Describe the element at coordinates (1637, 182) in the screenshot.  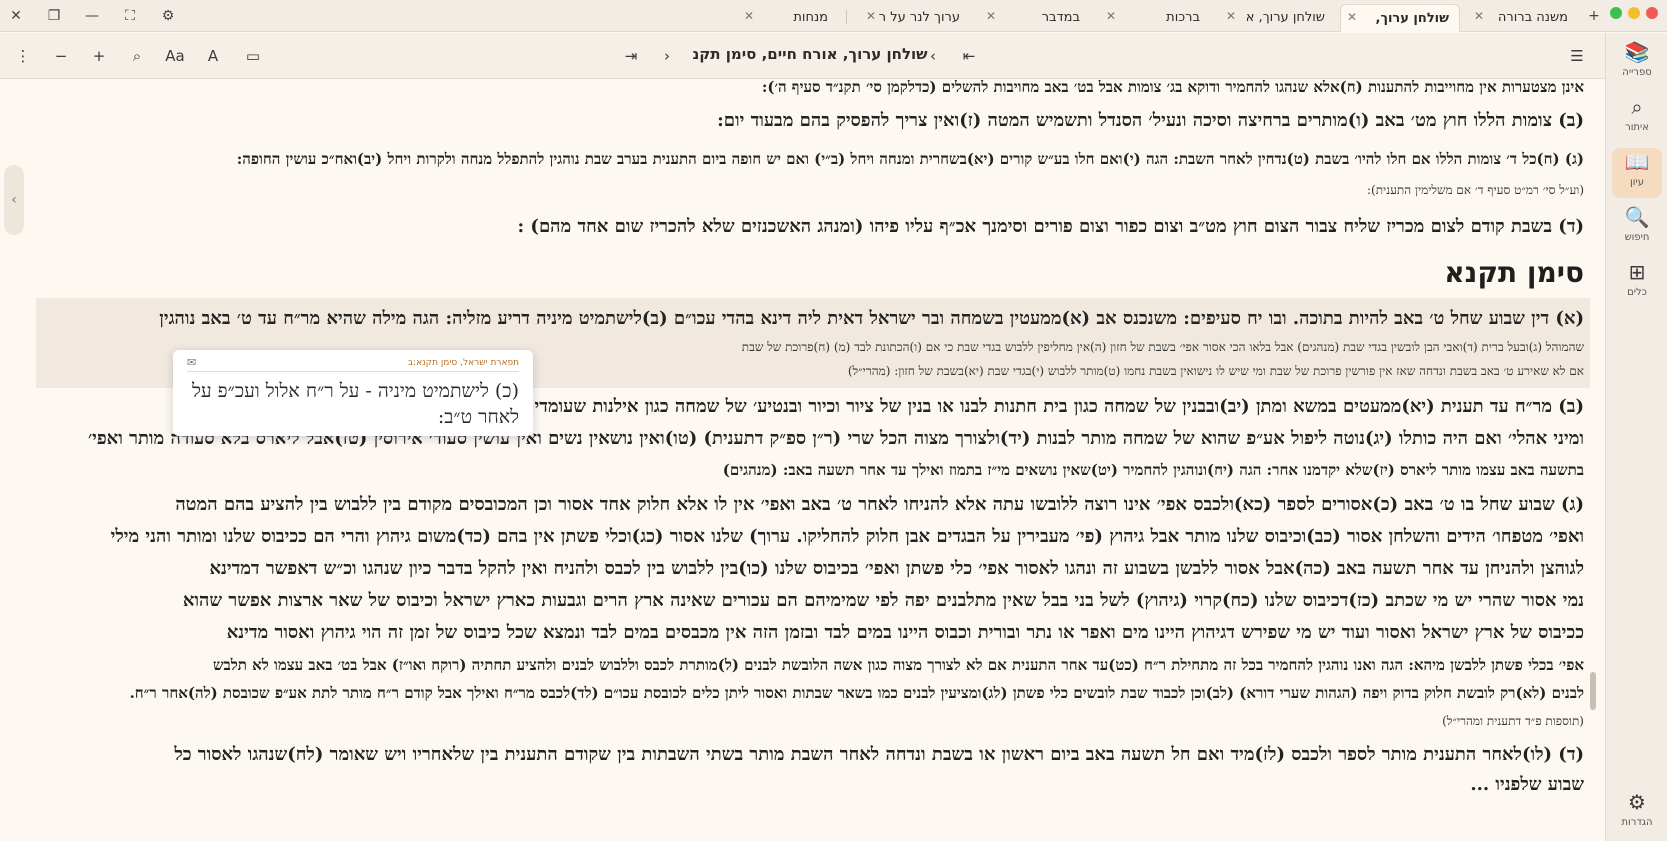
I see `sidebar-item-label: עיון` at that location.